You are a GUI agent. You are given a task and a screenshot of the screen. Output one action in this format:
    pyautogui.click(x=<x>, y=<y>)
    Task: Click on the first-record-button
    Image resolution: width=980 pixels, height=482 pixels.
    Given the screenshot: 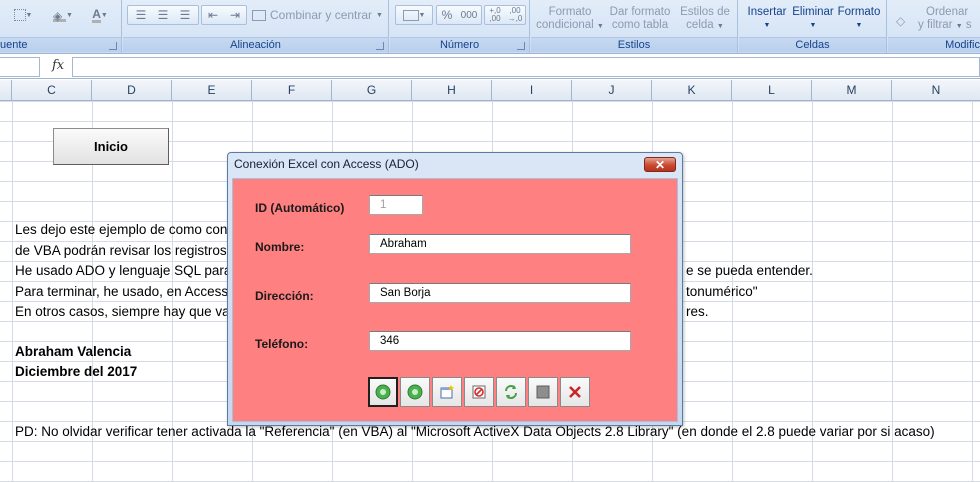 What is the action you would take?
    pyautogui.click(x=383, y=392)
    